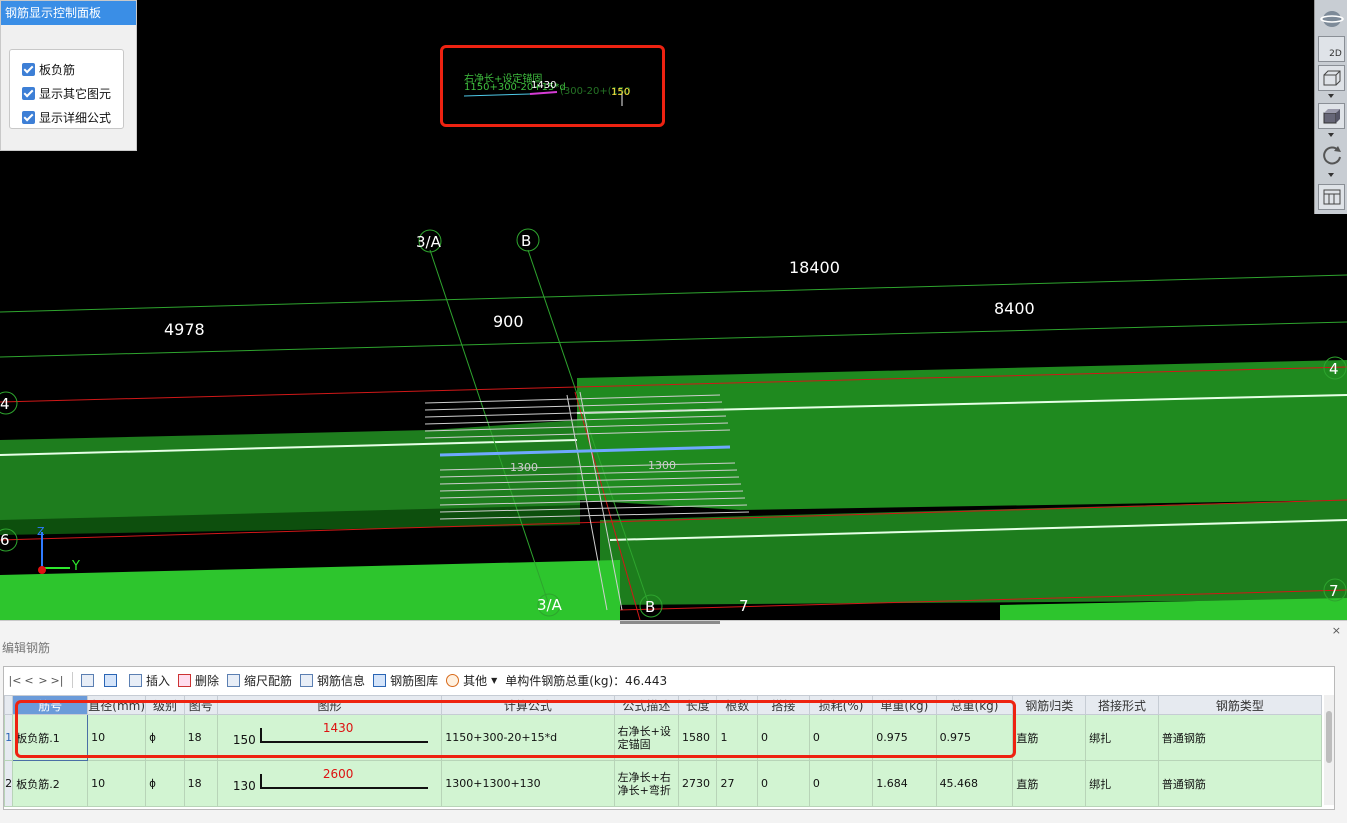  What do you see at coordinates (1331, 78) in the screenshot?
I see `view-3d-box-icon` at bounding box center [1331, 78].